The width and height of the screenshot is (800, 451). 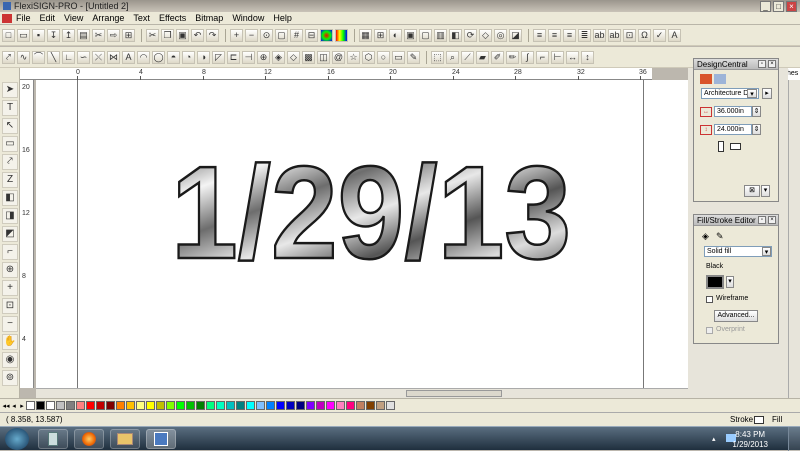 What do you see at coordinates (10, 234) in the screenshot?
I see `transparency-tool-icon: ◩` at bounding box center [10, 234].